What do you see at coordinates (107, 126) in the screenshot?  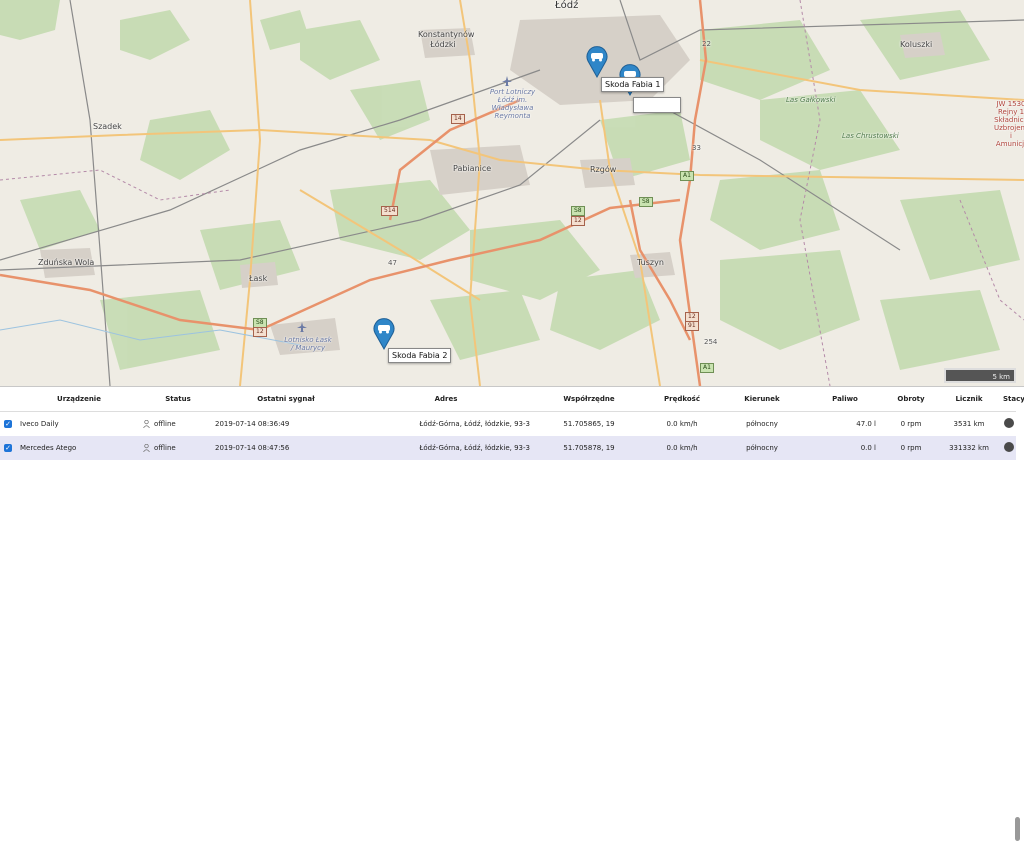 I see `place-szadek: Szadek` at bounding box center [107, 126].